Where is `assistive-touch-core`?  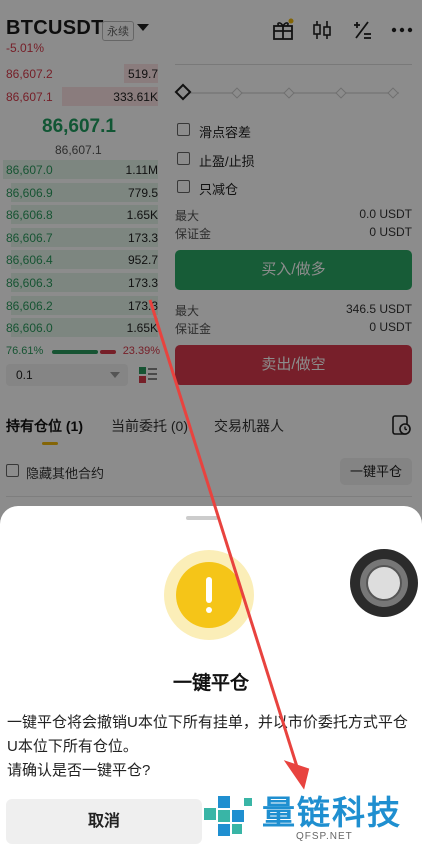
assistive-touch-core is located at coordinates (384, 583).